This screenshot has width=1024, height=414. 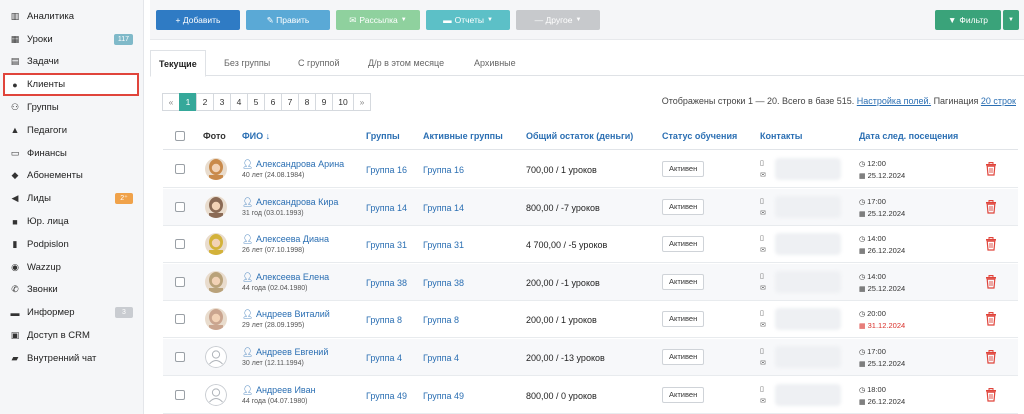 I want to click on pagination-page: 10, so click(x=343, y=102).